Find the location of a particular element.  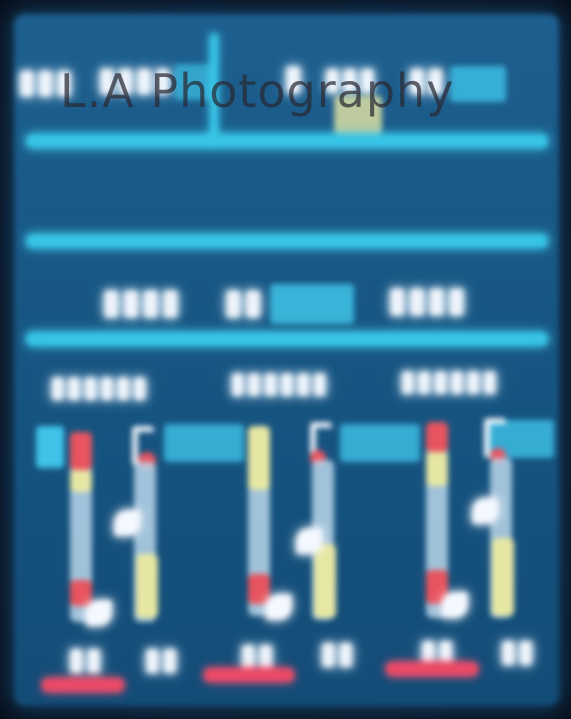

channel-2-fader-knob is located at coordinates (309, 541).